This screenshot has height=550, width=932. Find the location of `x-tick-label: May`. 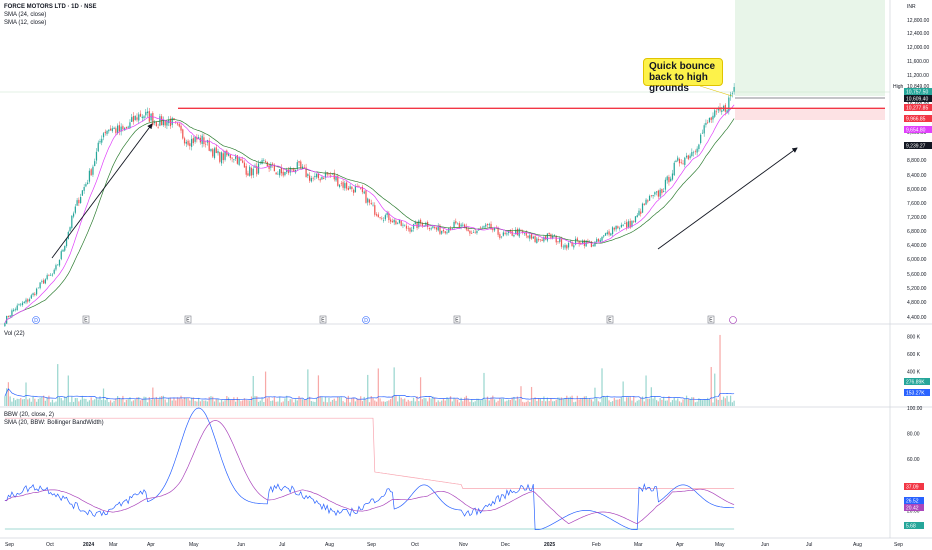

x-tick-label: May is located at coordinates (194, 545).